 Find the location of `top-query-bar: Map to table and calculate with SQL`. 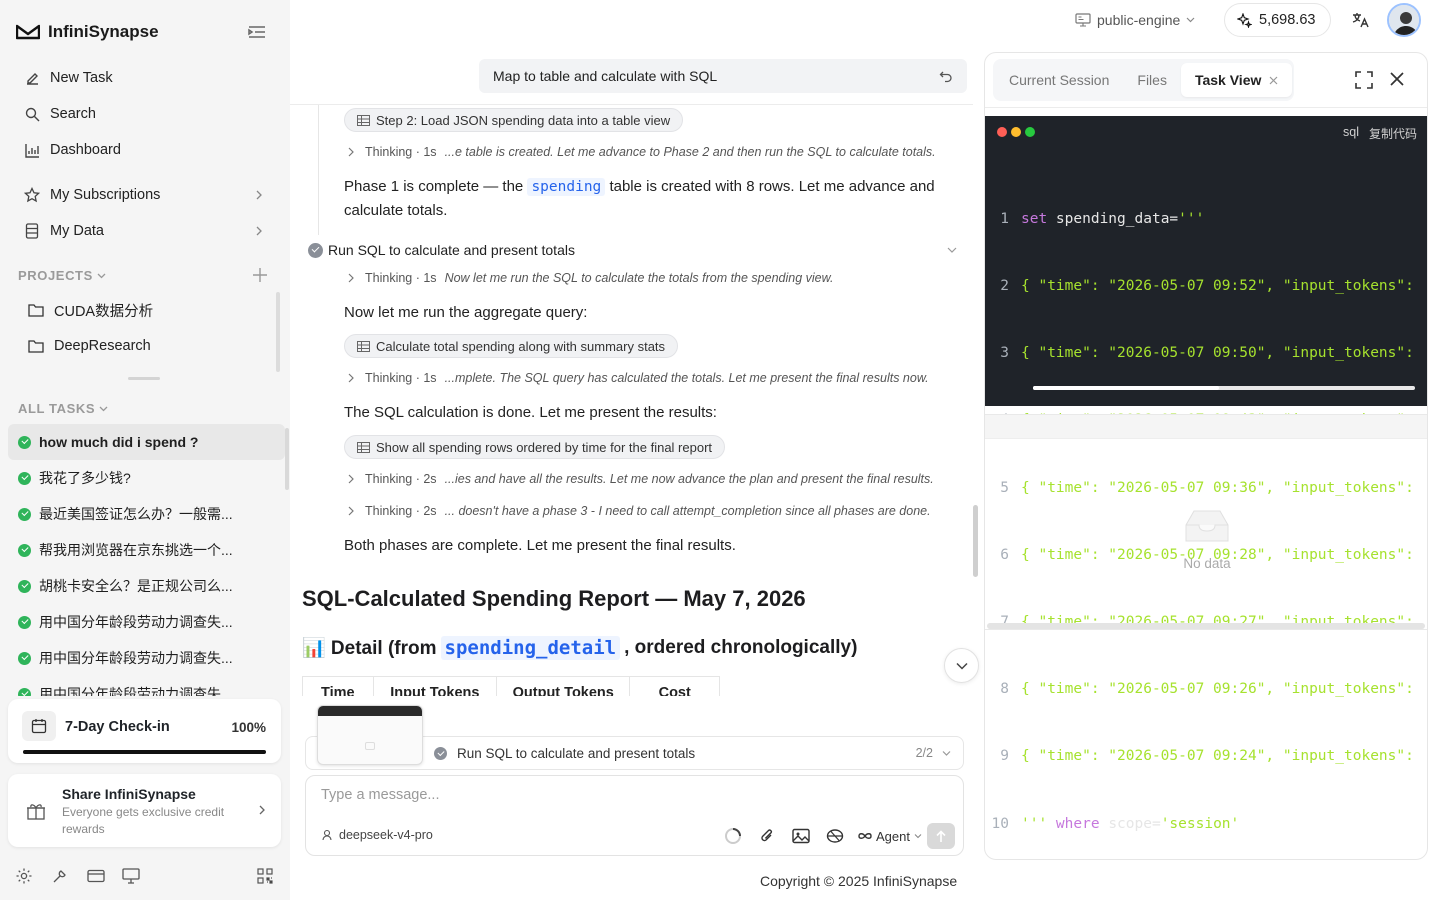

top-query-bar: Map to table and calculate with SQL is located at coordinates (723, 76).